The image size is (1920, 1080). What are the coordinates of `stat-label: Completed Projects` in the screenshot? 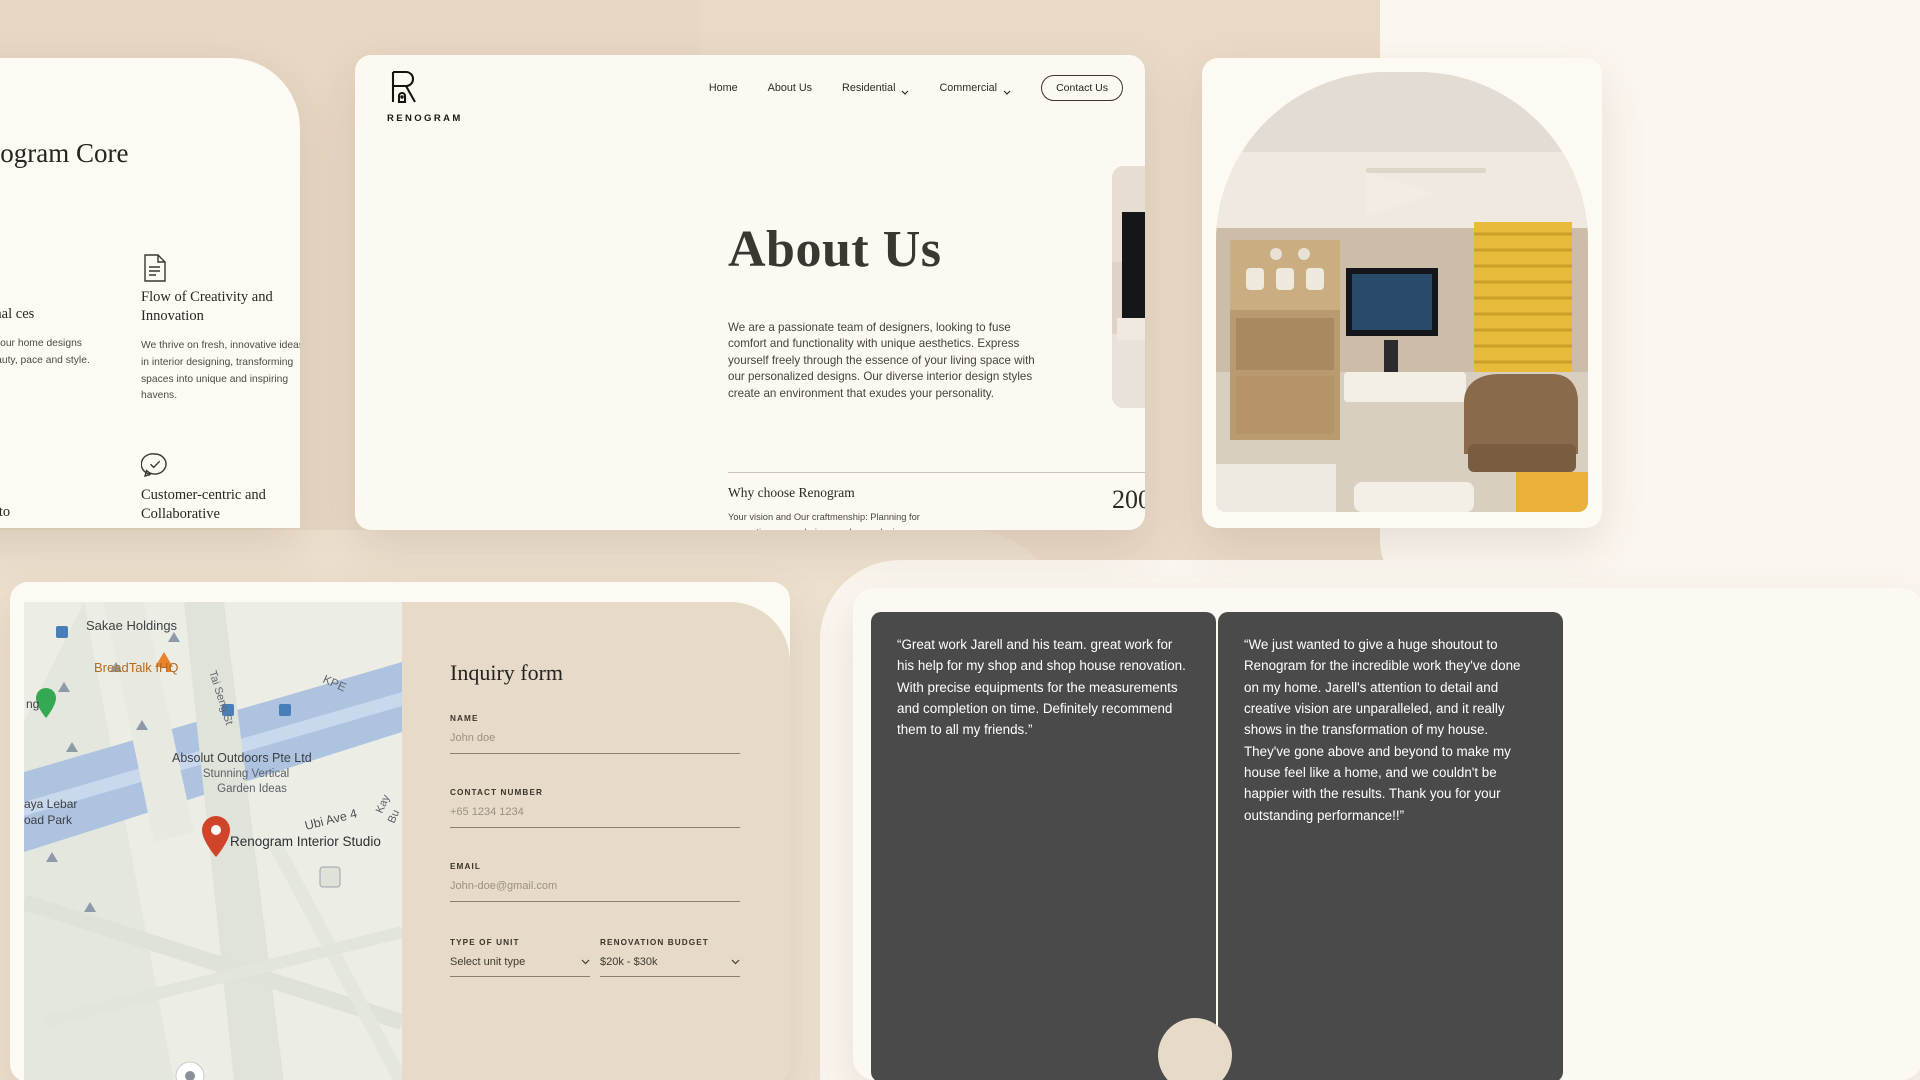 It's located at (1128, 529).